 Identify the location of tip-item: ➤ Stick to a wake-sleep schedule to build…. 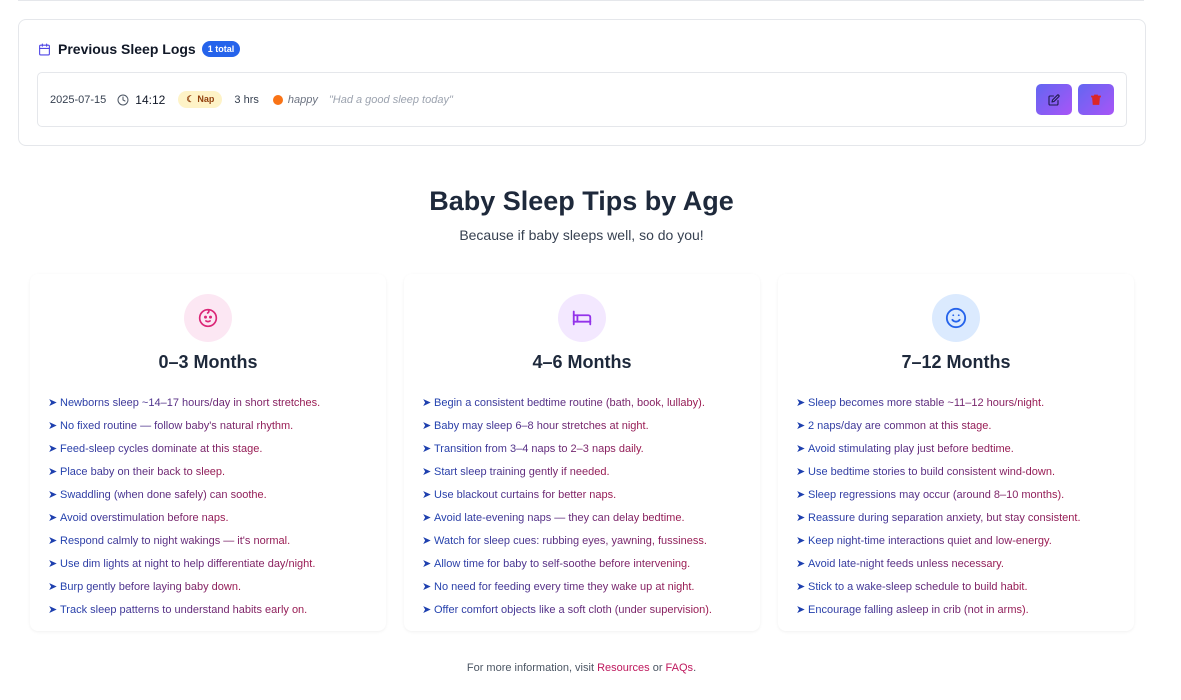
(938, 586).